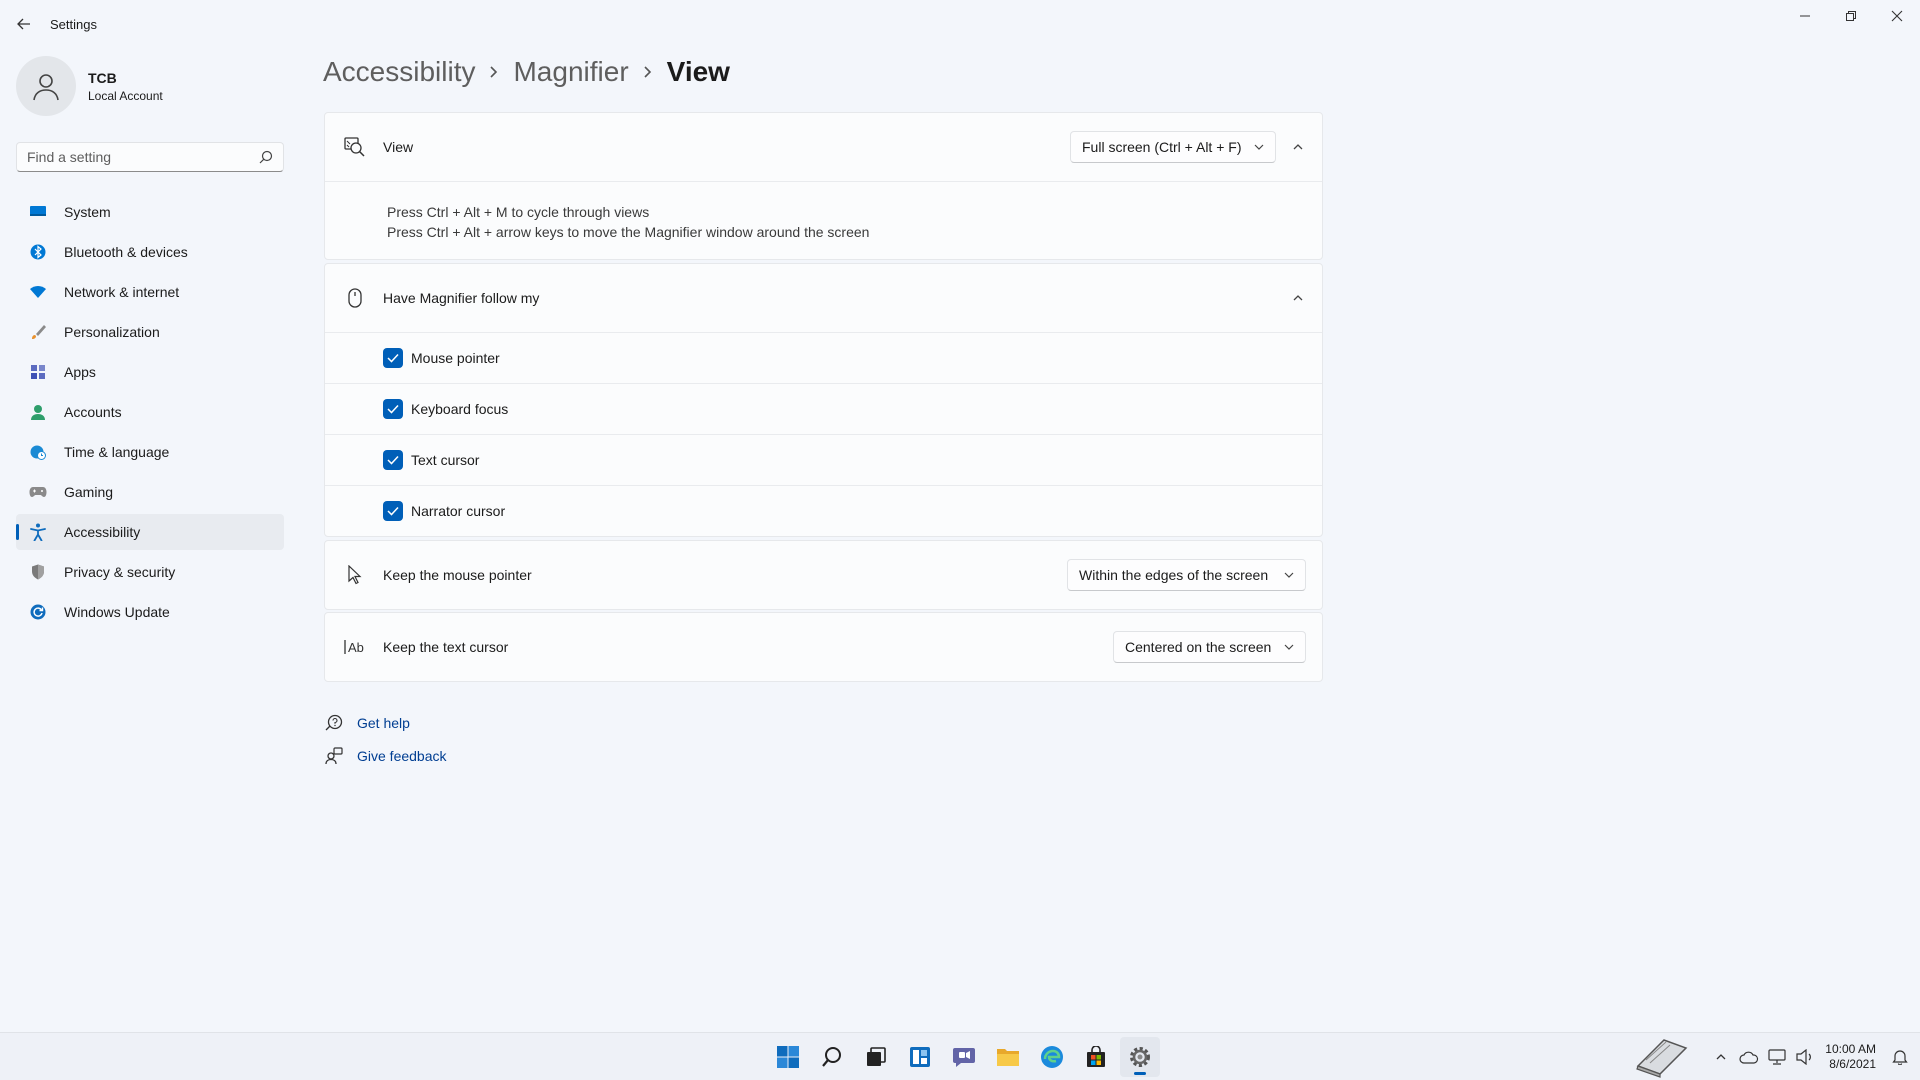 This screenshot has width=1920, height=1080. What do you see at coordinates (150, 252) in the screenshot?
I see `sidebar-item-bluetooth: Bluetooth & devices` at bounding box center [150, 252].